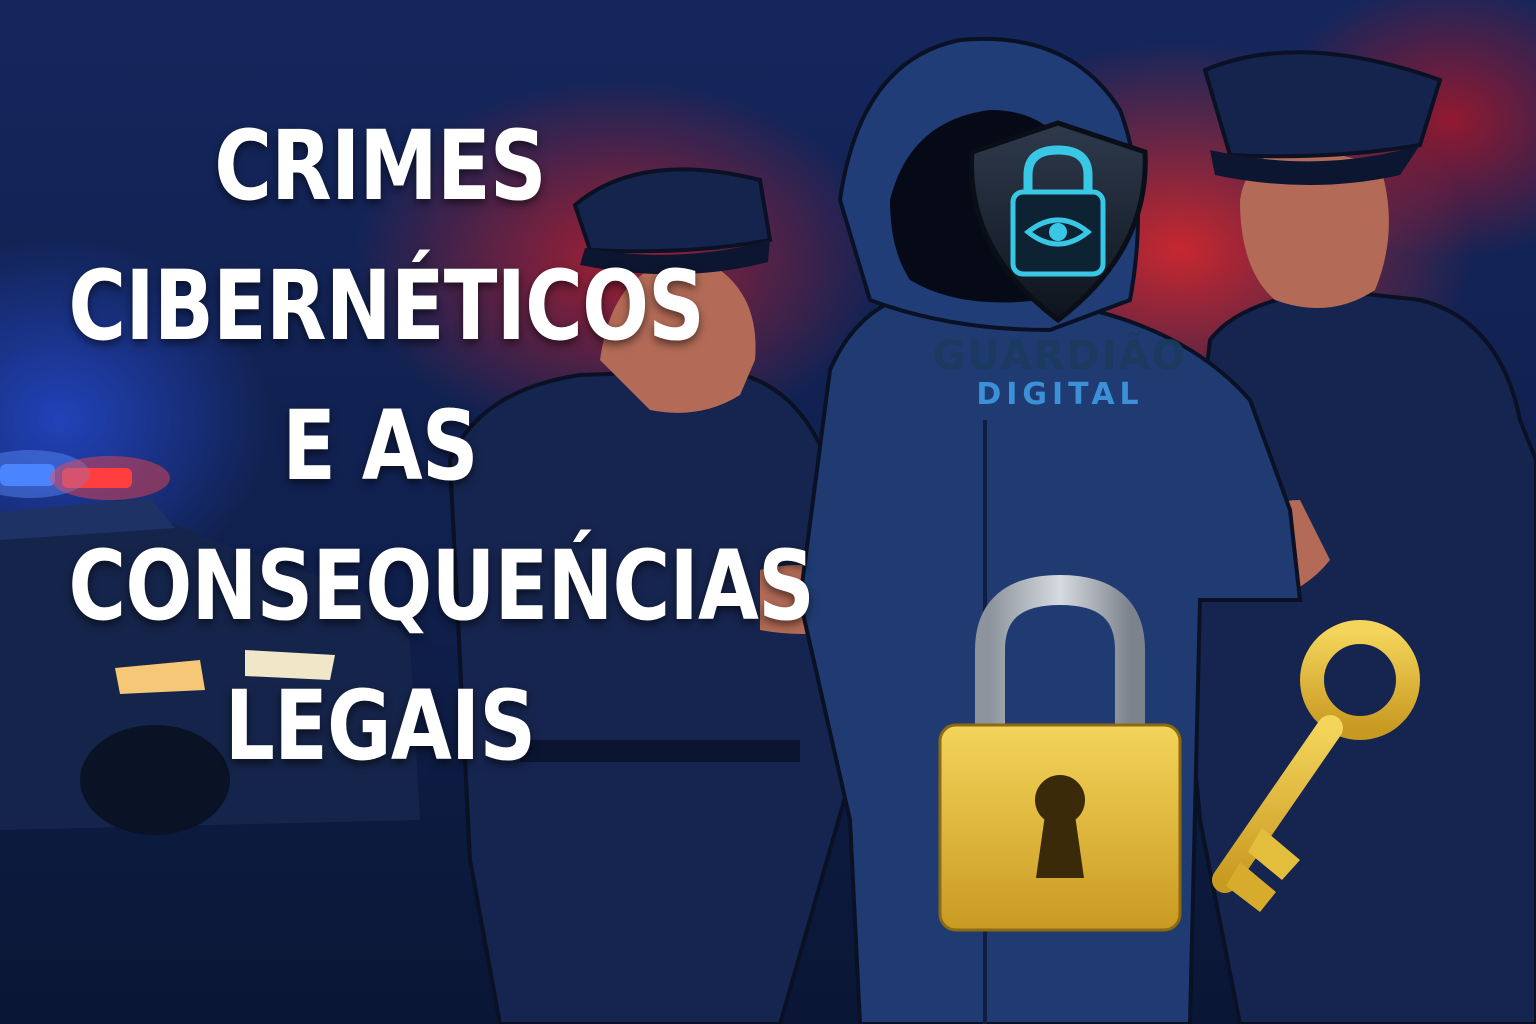  Describe the element at coordinates (1060, 356) in the screenshot. I see `brand-name-top: GUARDIÃO` at that location.